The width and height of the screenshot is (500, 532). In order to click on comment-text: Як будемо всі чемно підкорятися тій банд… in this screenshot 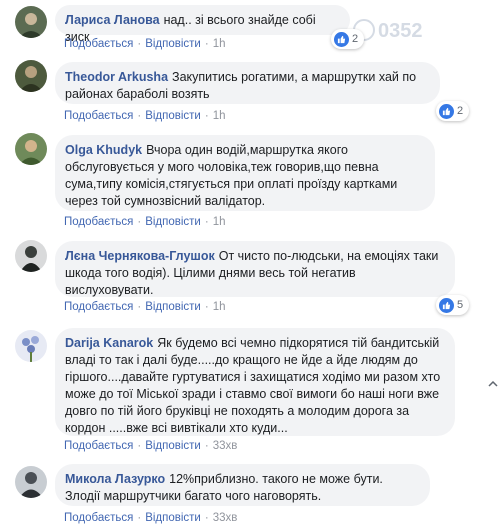, I will do `click(253, 385)`.